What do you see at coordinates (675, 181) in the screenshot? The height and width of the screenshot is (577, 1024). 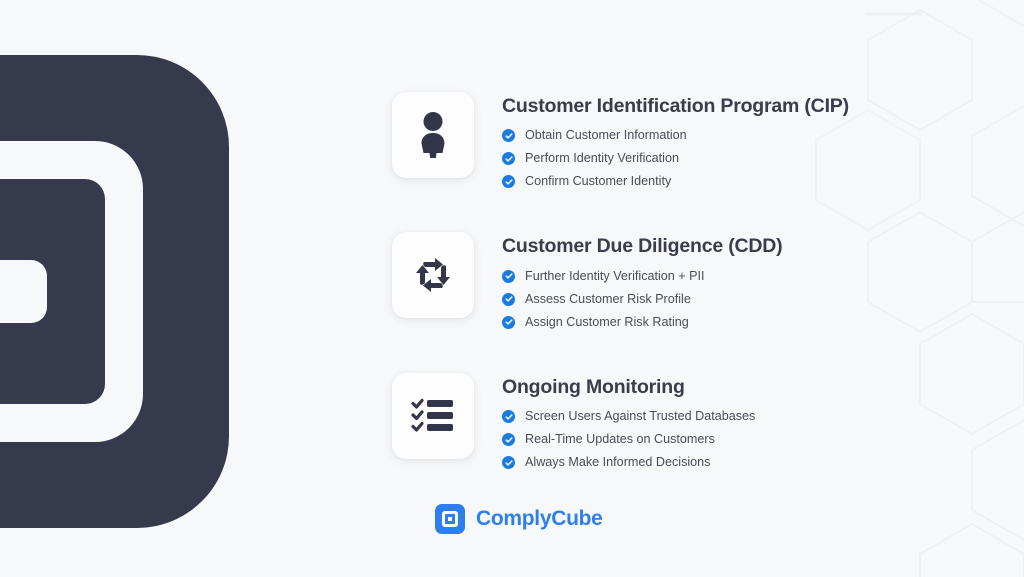 I see `list-item: Confirm Customer Identity` at bounding box center [675, 181].